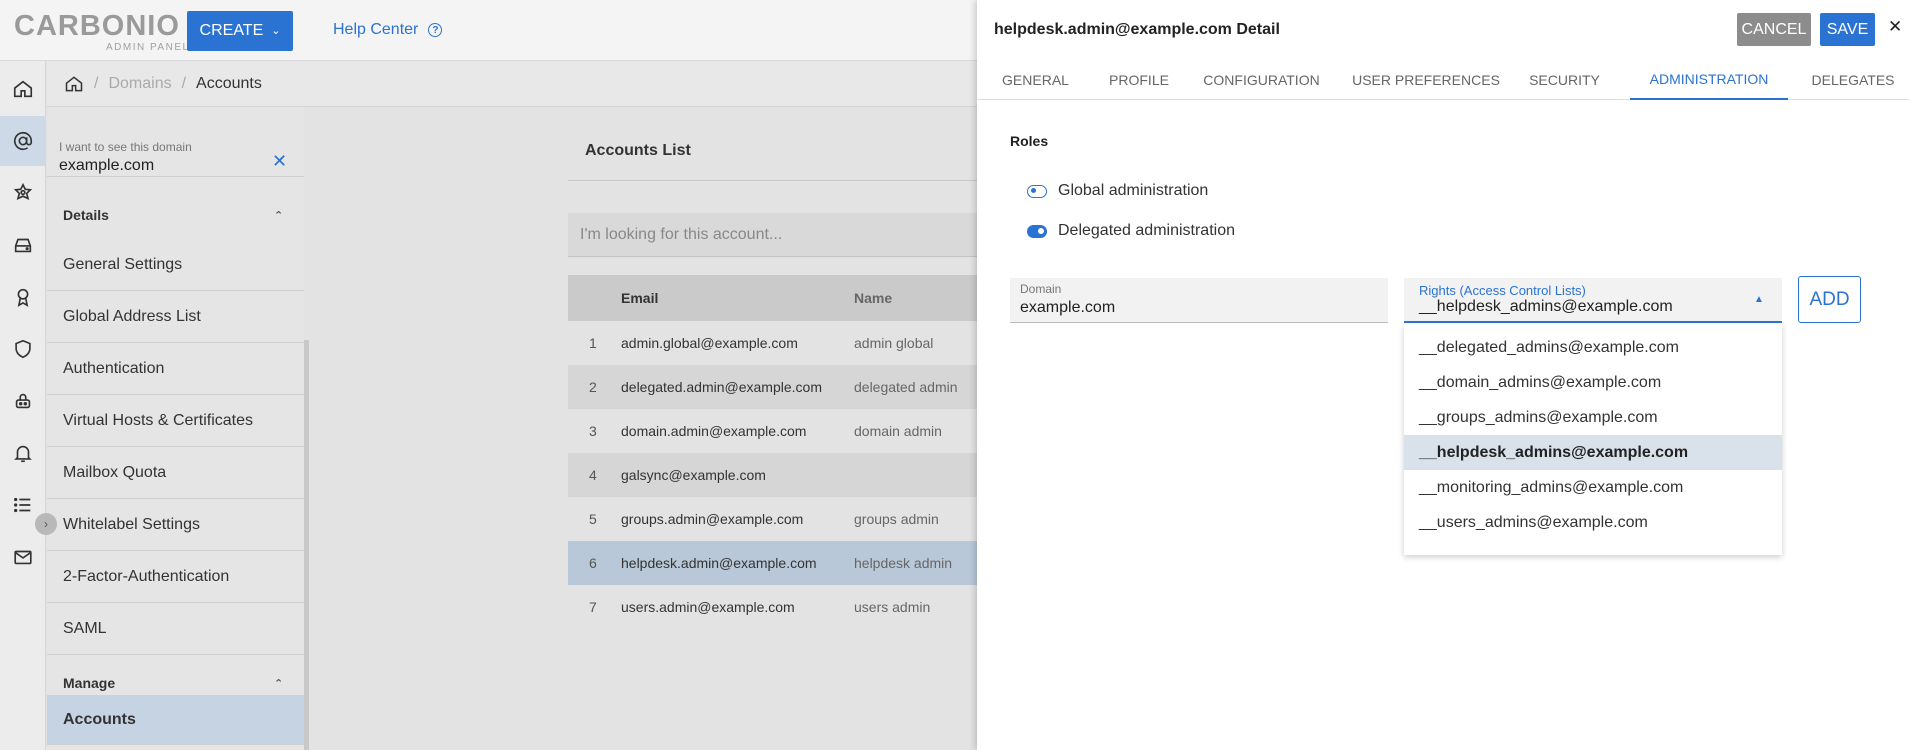 The height and width of the screenshot is (750, 1909). I want to click on column-email: Email, so click(737, 298).